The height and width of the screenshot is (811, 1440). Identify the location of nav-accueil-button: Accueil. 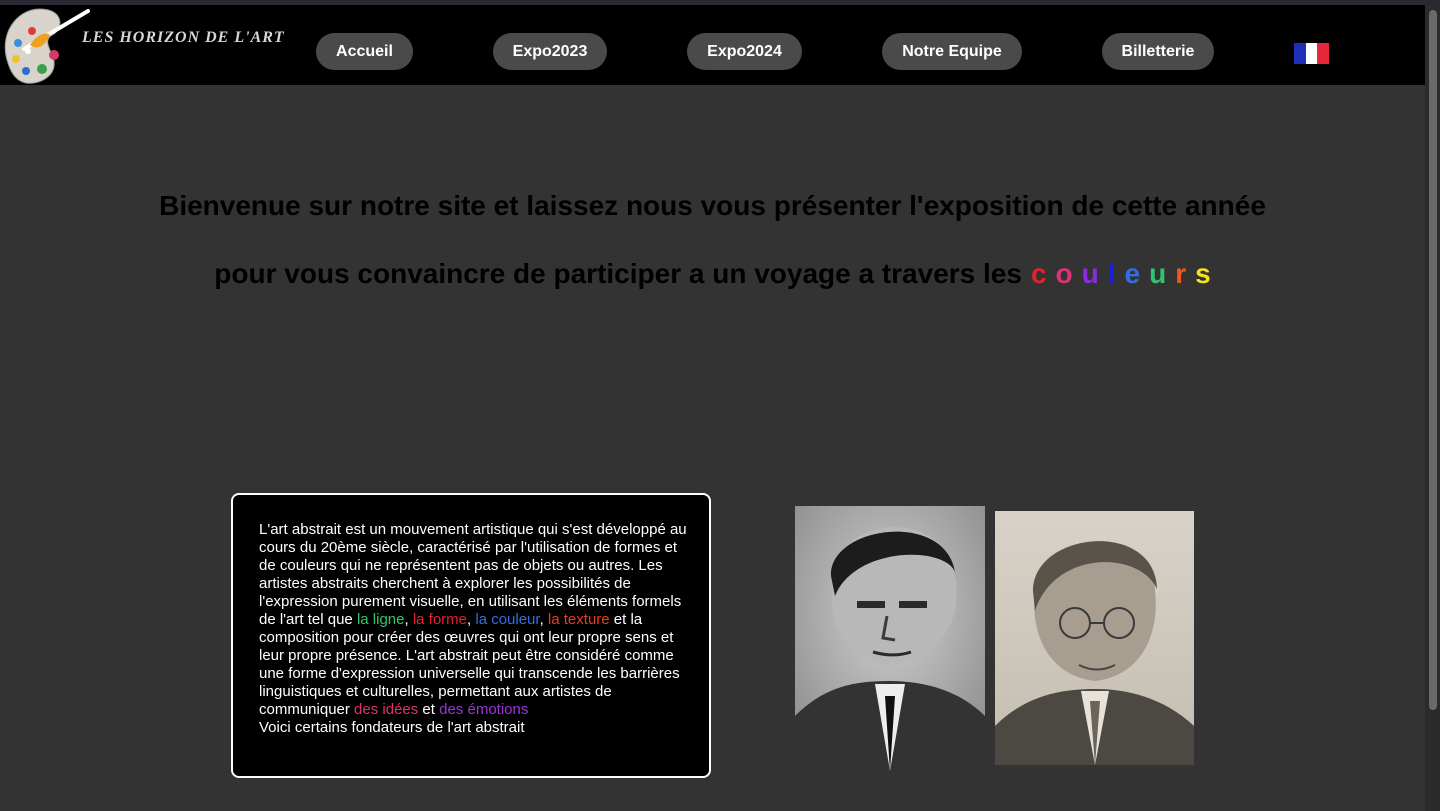
(364, 51).